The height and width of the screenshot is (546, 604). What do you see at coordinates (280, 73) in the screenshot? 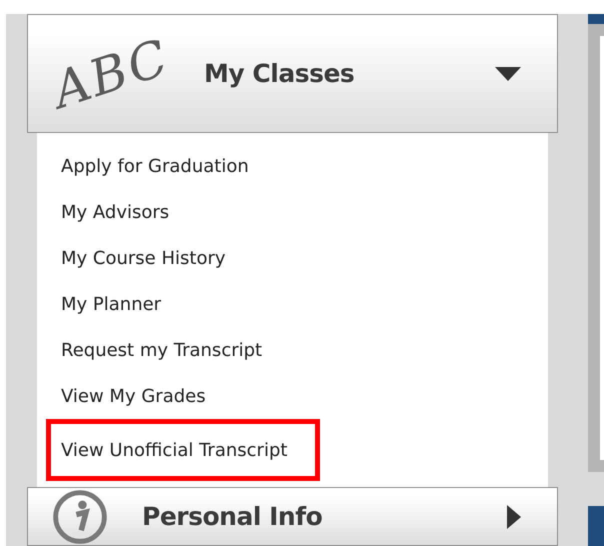
I see `menu-title: My Classes` at bounding box center [280, 73].